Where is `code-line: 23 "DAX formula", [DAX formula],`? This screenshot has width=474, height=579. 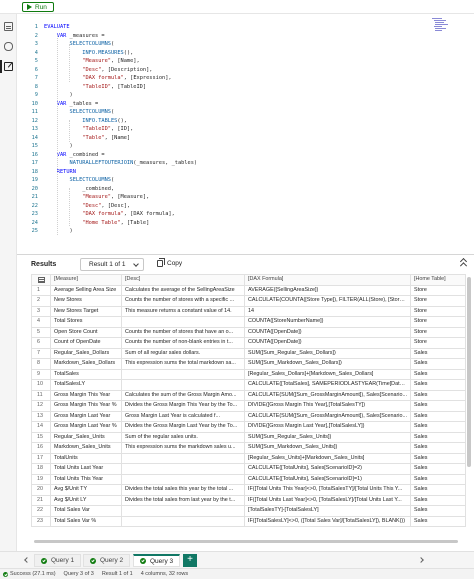 code-line: 23 "DAX formula", [DAX formula], is located at coordinates (222, 214).